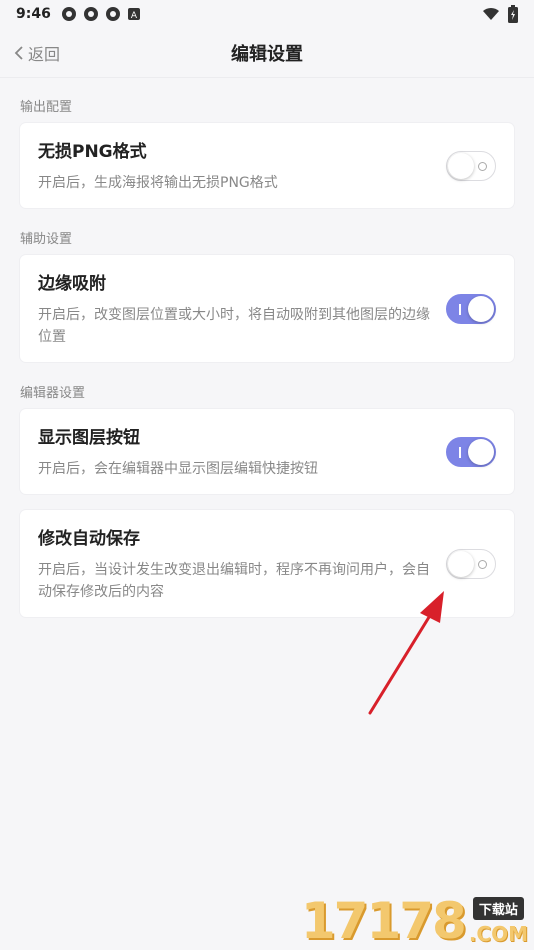 The width and height of the screenshot is (534, 950). What do you see at coordinates (471, 563) in the screenshot?
I see `auto-save-toggle` at bounding box center [471, 563].